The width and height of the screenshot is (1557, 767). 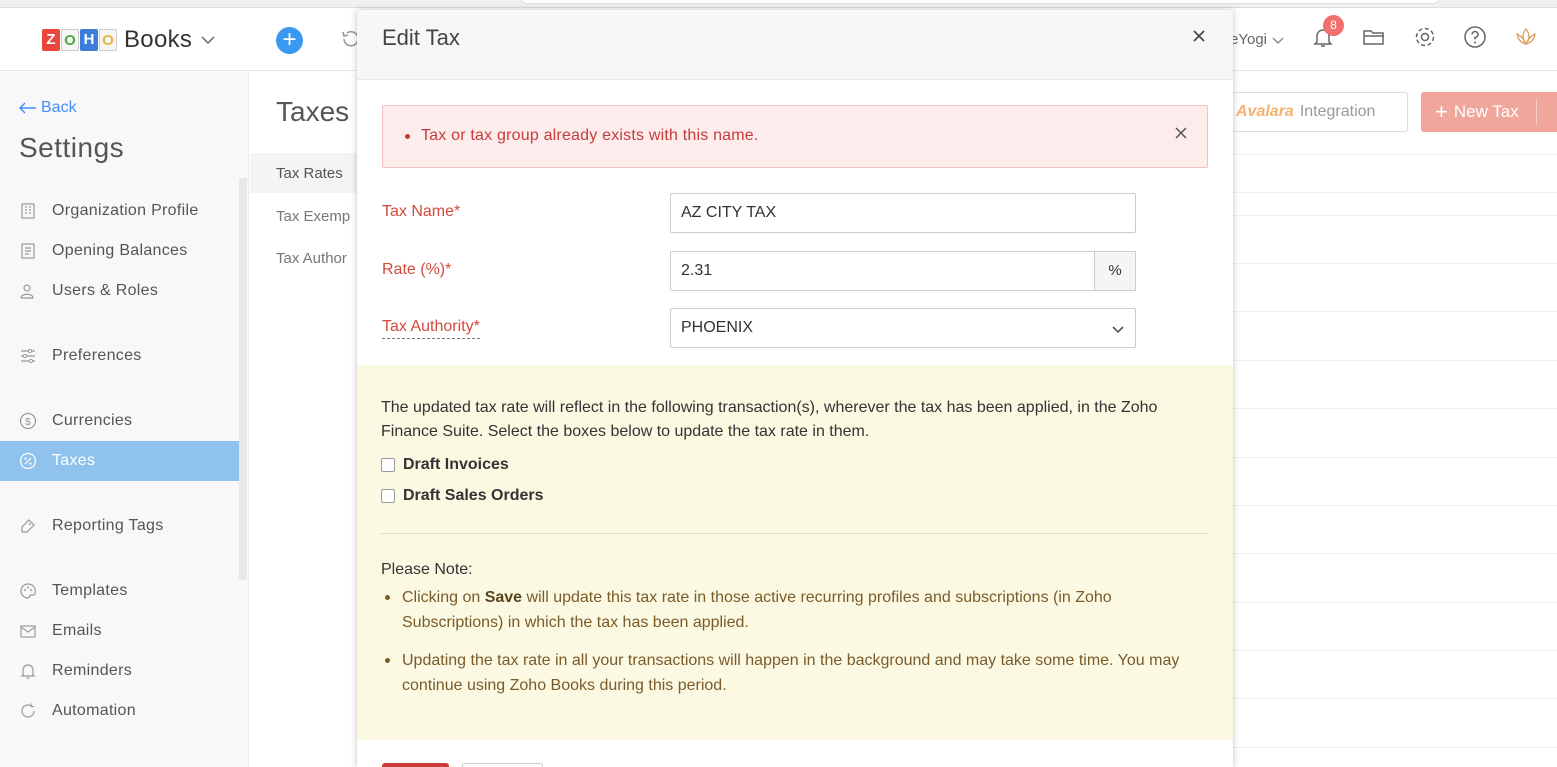 I want to click on tab-tax-rates: Tax Rates, so click(x=304, y=173).